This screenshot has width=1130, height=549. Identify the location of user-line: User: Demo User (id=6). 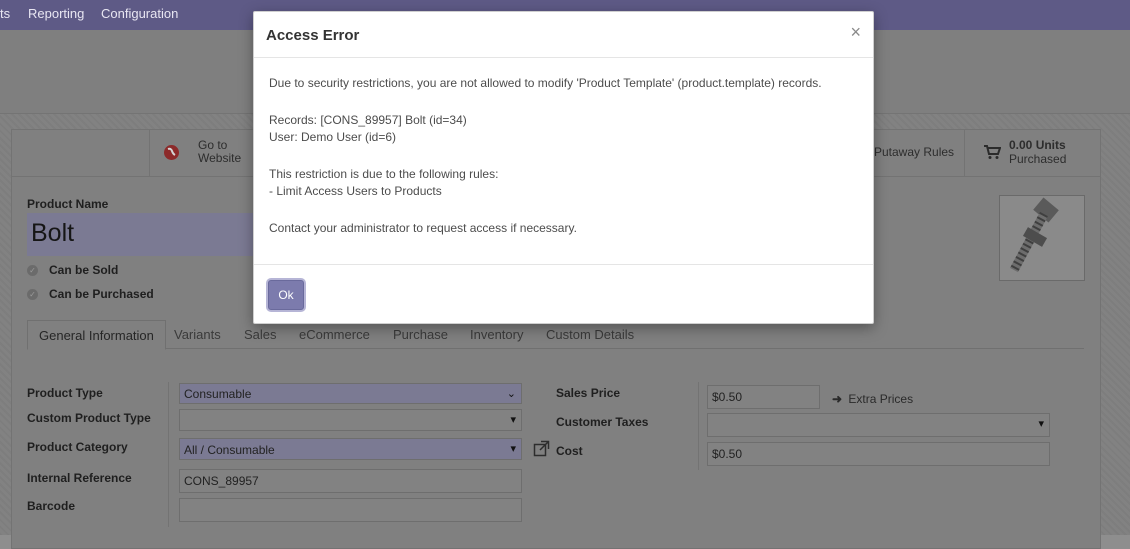
(333, 137).